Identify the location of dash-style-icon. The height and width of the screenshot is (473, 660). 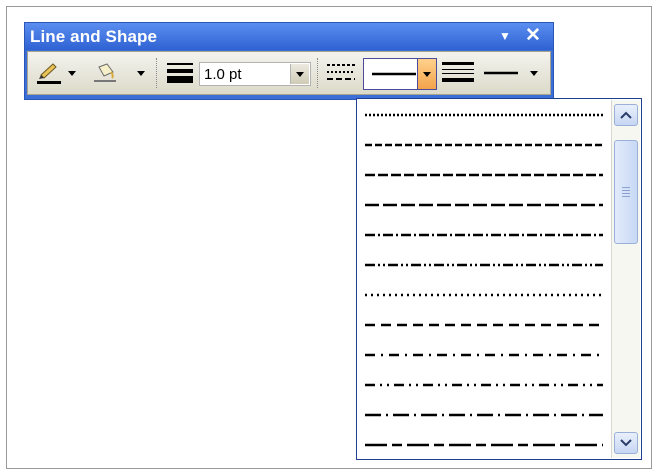
(341, 72).